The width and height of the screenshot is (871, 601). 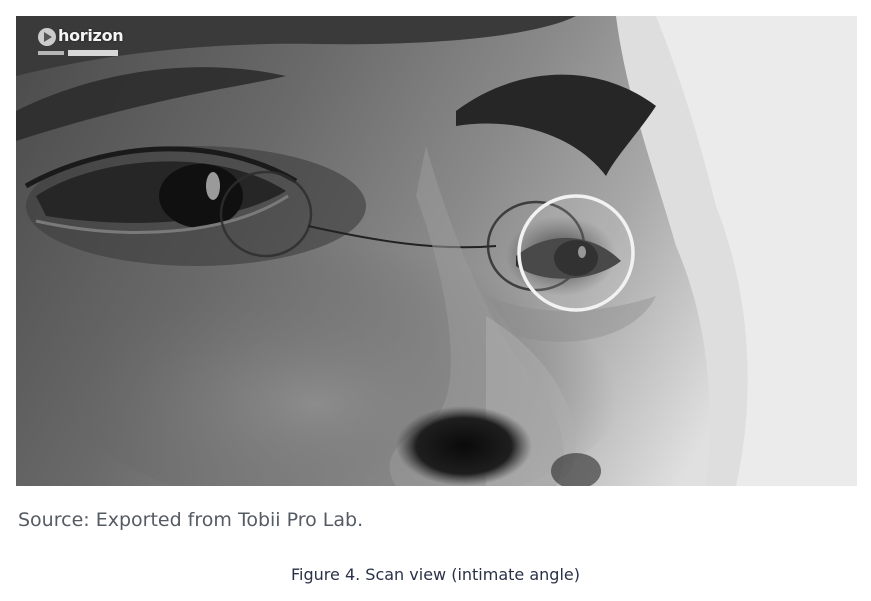 What do you see at coordinates (191, 520) in the screenshot?
I see `figure-source-note: Source: Exported from Tobii Pro Lab.` at bounding box center [191, 520].